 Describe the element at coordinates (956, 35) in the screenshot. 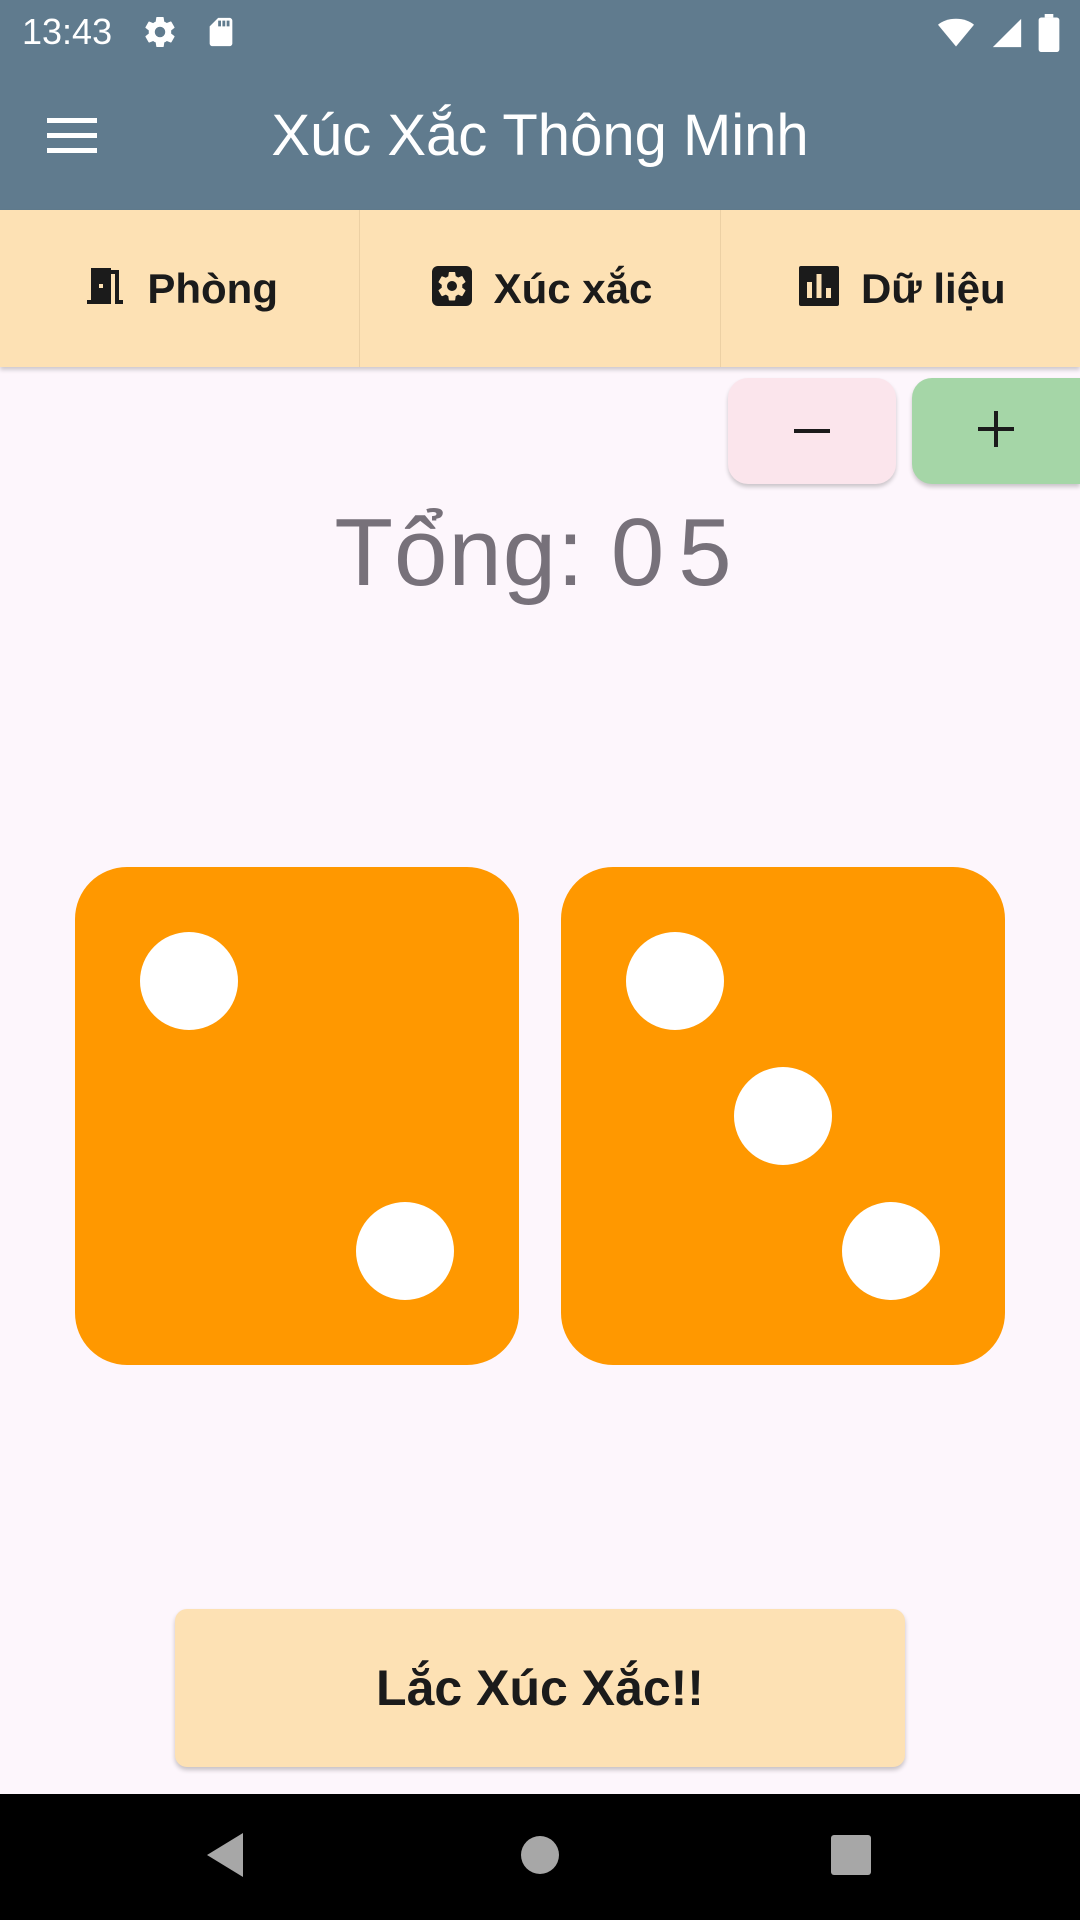

I see `wifi-icon` at that location.